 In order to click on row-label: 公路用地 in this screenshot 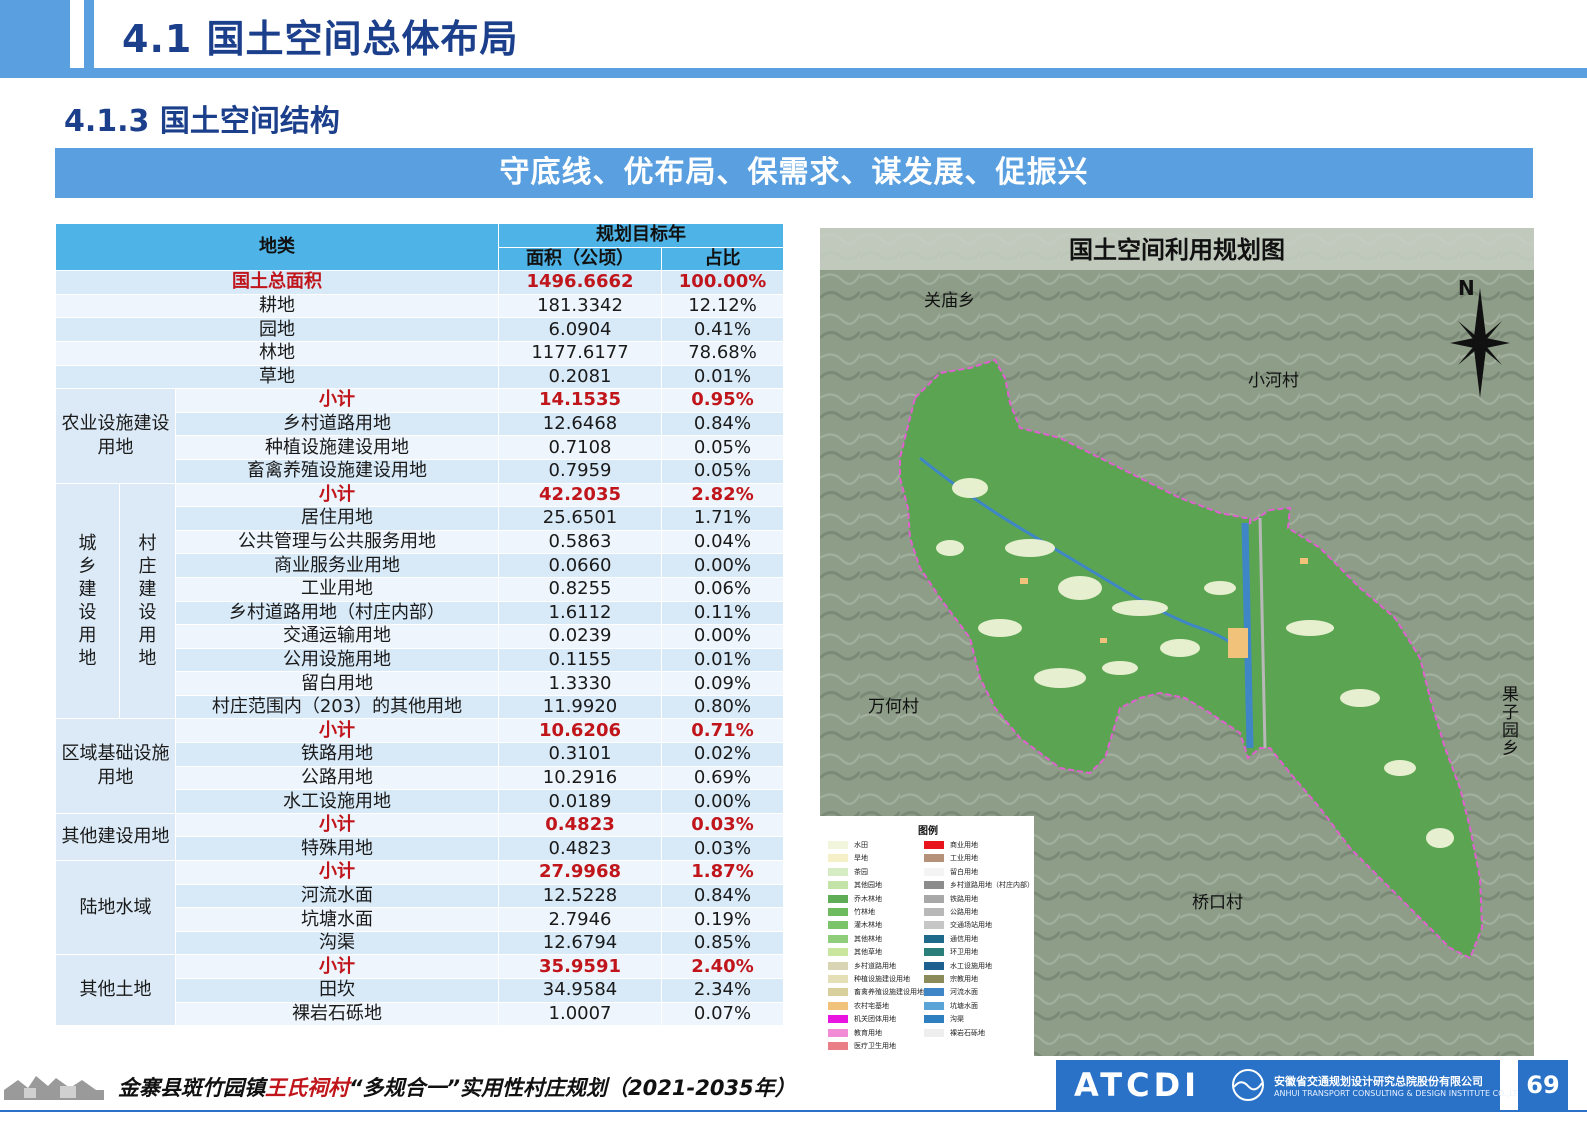, I will do `click(337, 778)`.